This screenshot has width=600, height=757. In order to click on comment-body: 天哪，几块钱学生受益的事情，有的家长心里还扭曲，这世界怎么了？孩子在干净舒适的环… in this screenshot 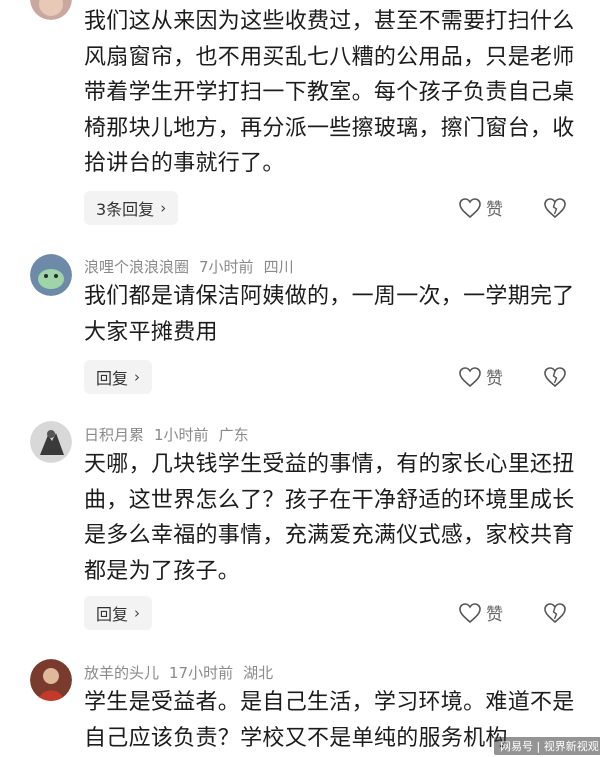, I will do `click(329, 518)`.